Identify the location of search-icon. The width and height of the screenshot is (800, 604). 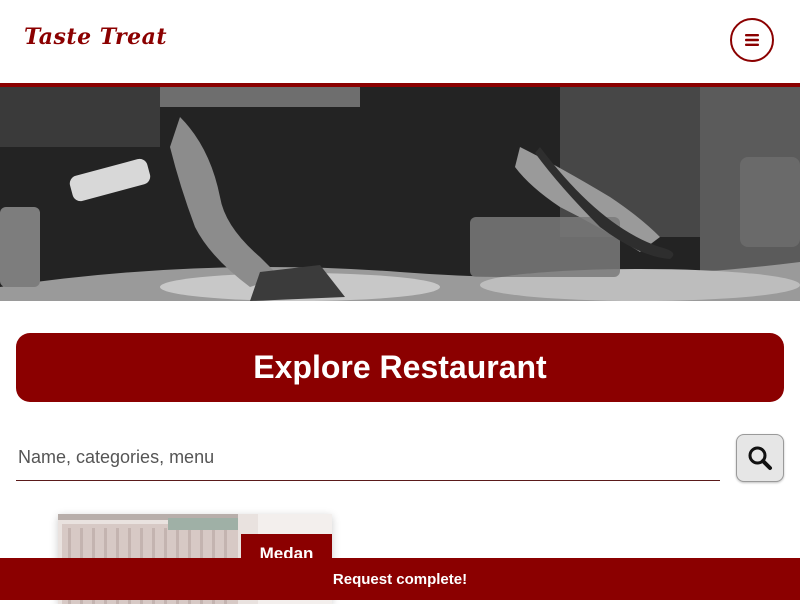
(760, 458).